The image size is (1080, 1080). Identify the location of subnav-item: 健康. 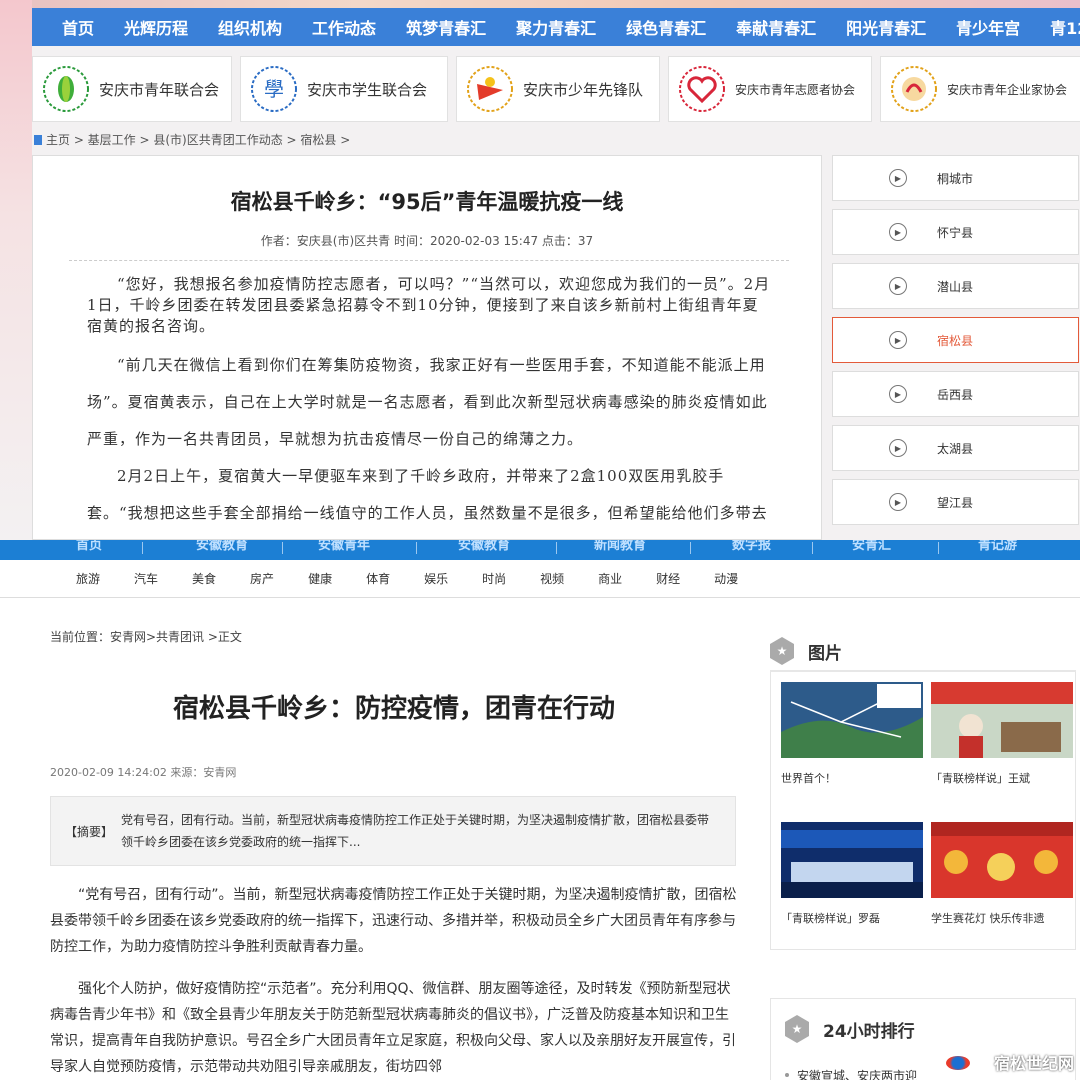
(320, 578).